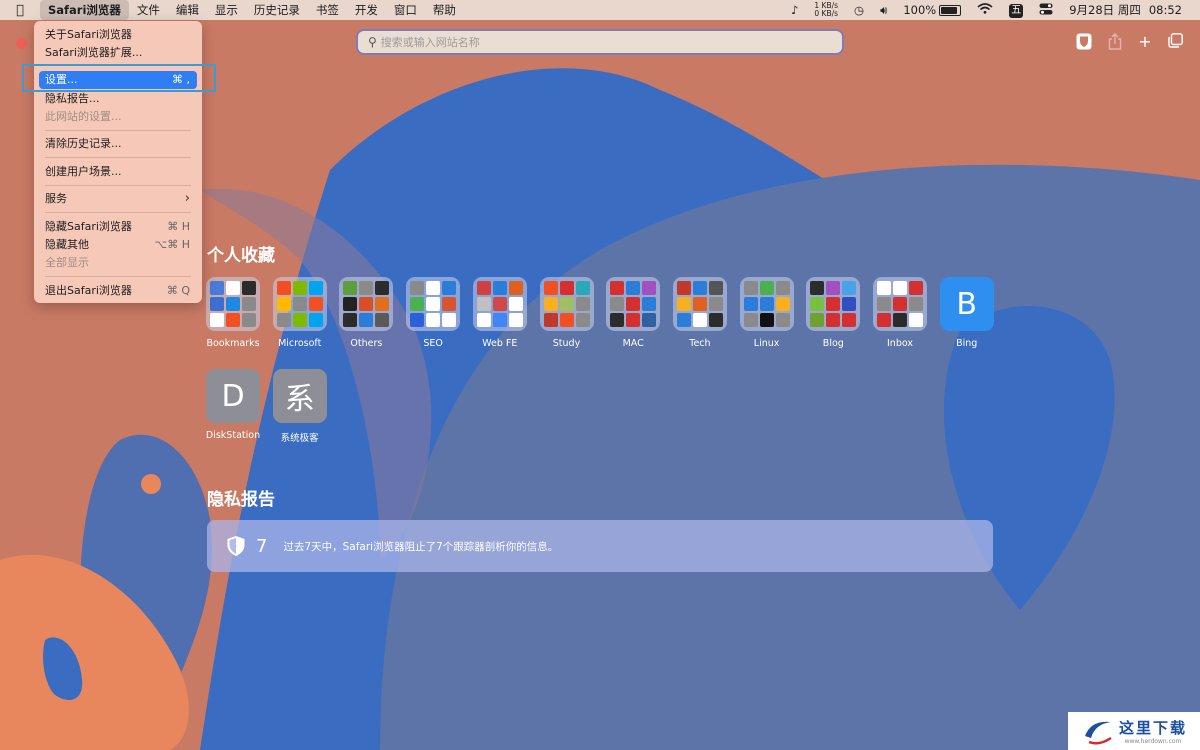 The width and height of the screenshot is (1200, 750). Describe the element at coordinates (1169, 10) in the screenshot. I see `clock-time: 08:52` at that location.